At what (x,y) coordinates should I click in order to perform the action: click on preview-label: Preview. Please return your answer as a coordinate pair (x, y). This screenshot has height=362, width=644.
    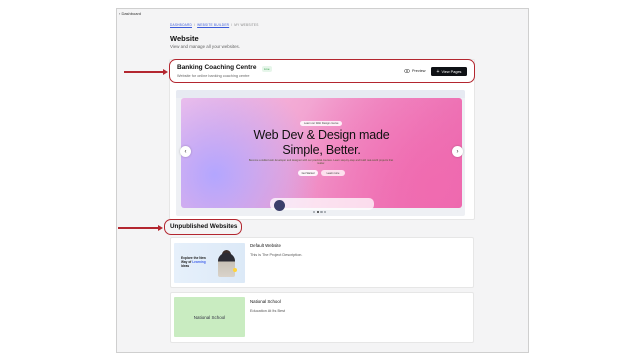
    Looking at the image, I should click on (419, 71).